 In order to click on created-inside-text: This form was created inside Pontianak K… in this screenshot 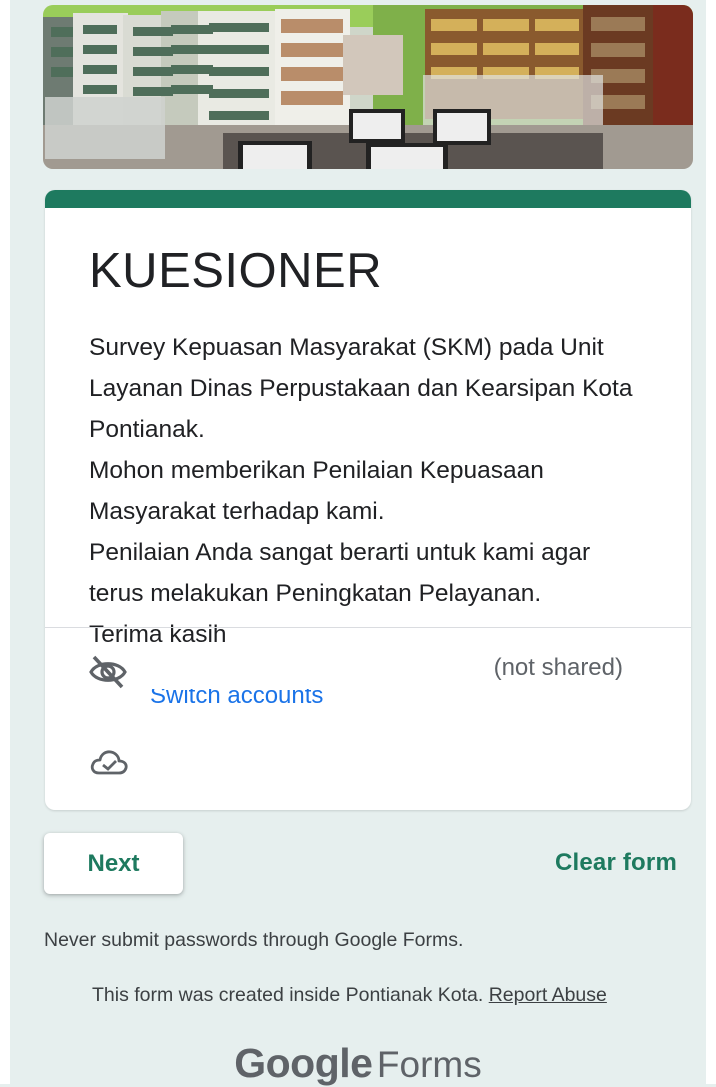, I will do `click(288, 995)`.